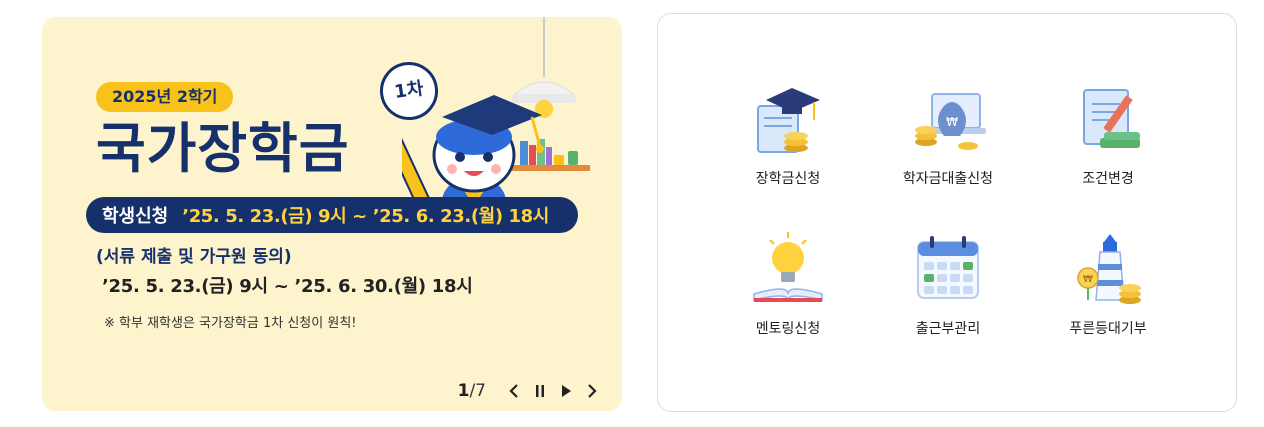 This screenshot has width=1264, height=427. I want to click on chevron-right-icon, so click(592, 391).